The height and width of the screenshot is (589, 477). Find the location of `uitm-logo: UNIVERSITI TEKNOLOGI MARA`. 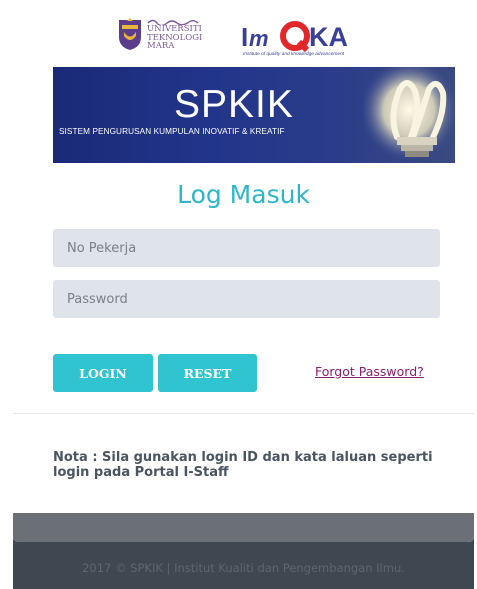

uitm-logo: UNIVERSITI TEKNOLOGI MARA is located at coordinates (172, 35).